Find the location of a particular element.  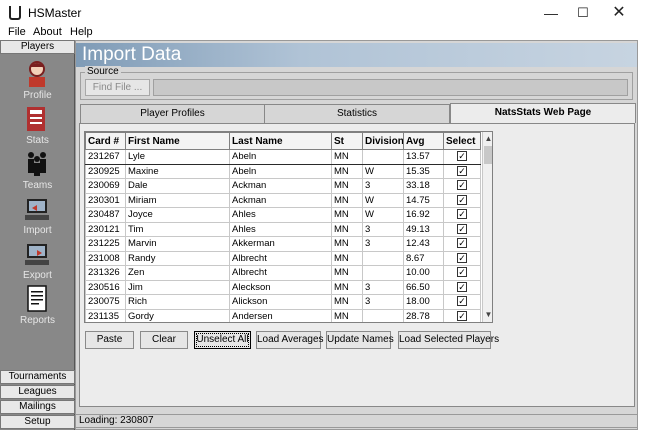

sidebar-item-tournaments: Tournaments is located at coordinates (37, 377).